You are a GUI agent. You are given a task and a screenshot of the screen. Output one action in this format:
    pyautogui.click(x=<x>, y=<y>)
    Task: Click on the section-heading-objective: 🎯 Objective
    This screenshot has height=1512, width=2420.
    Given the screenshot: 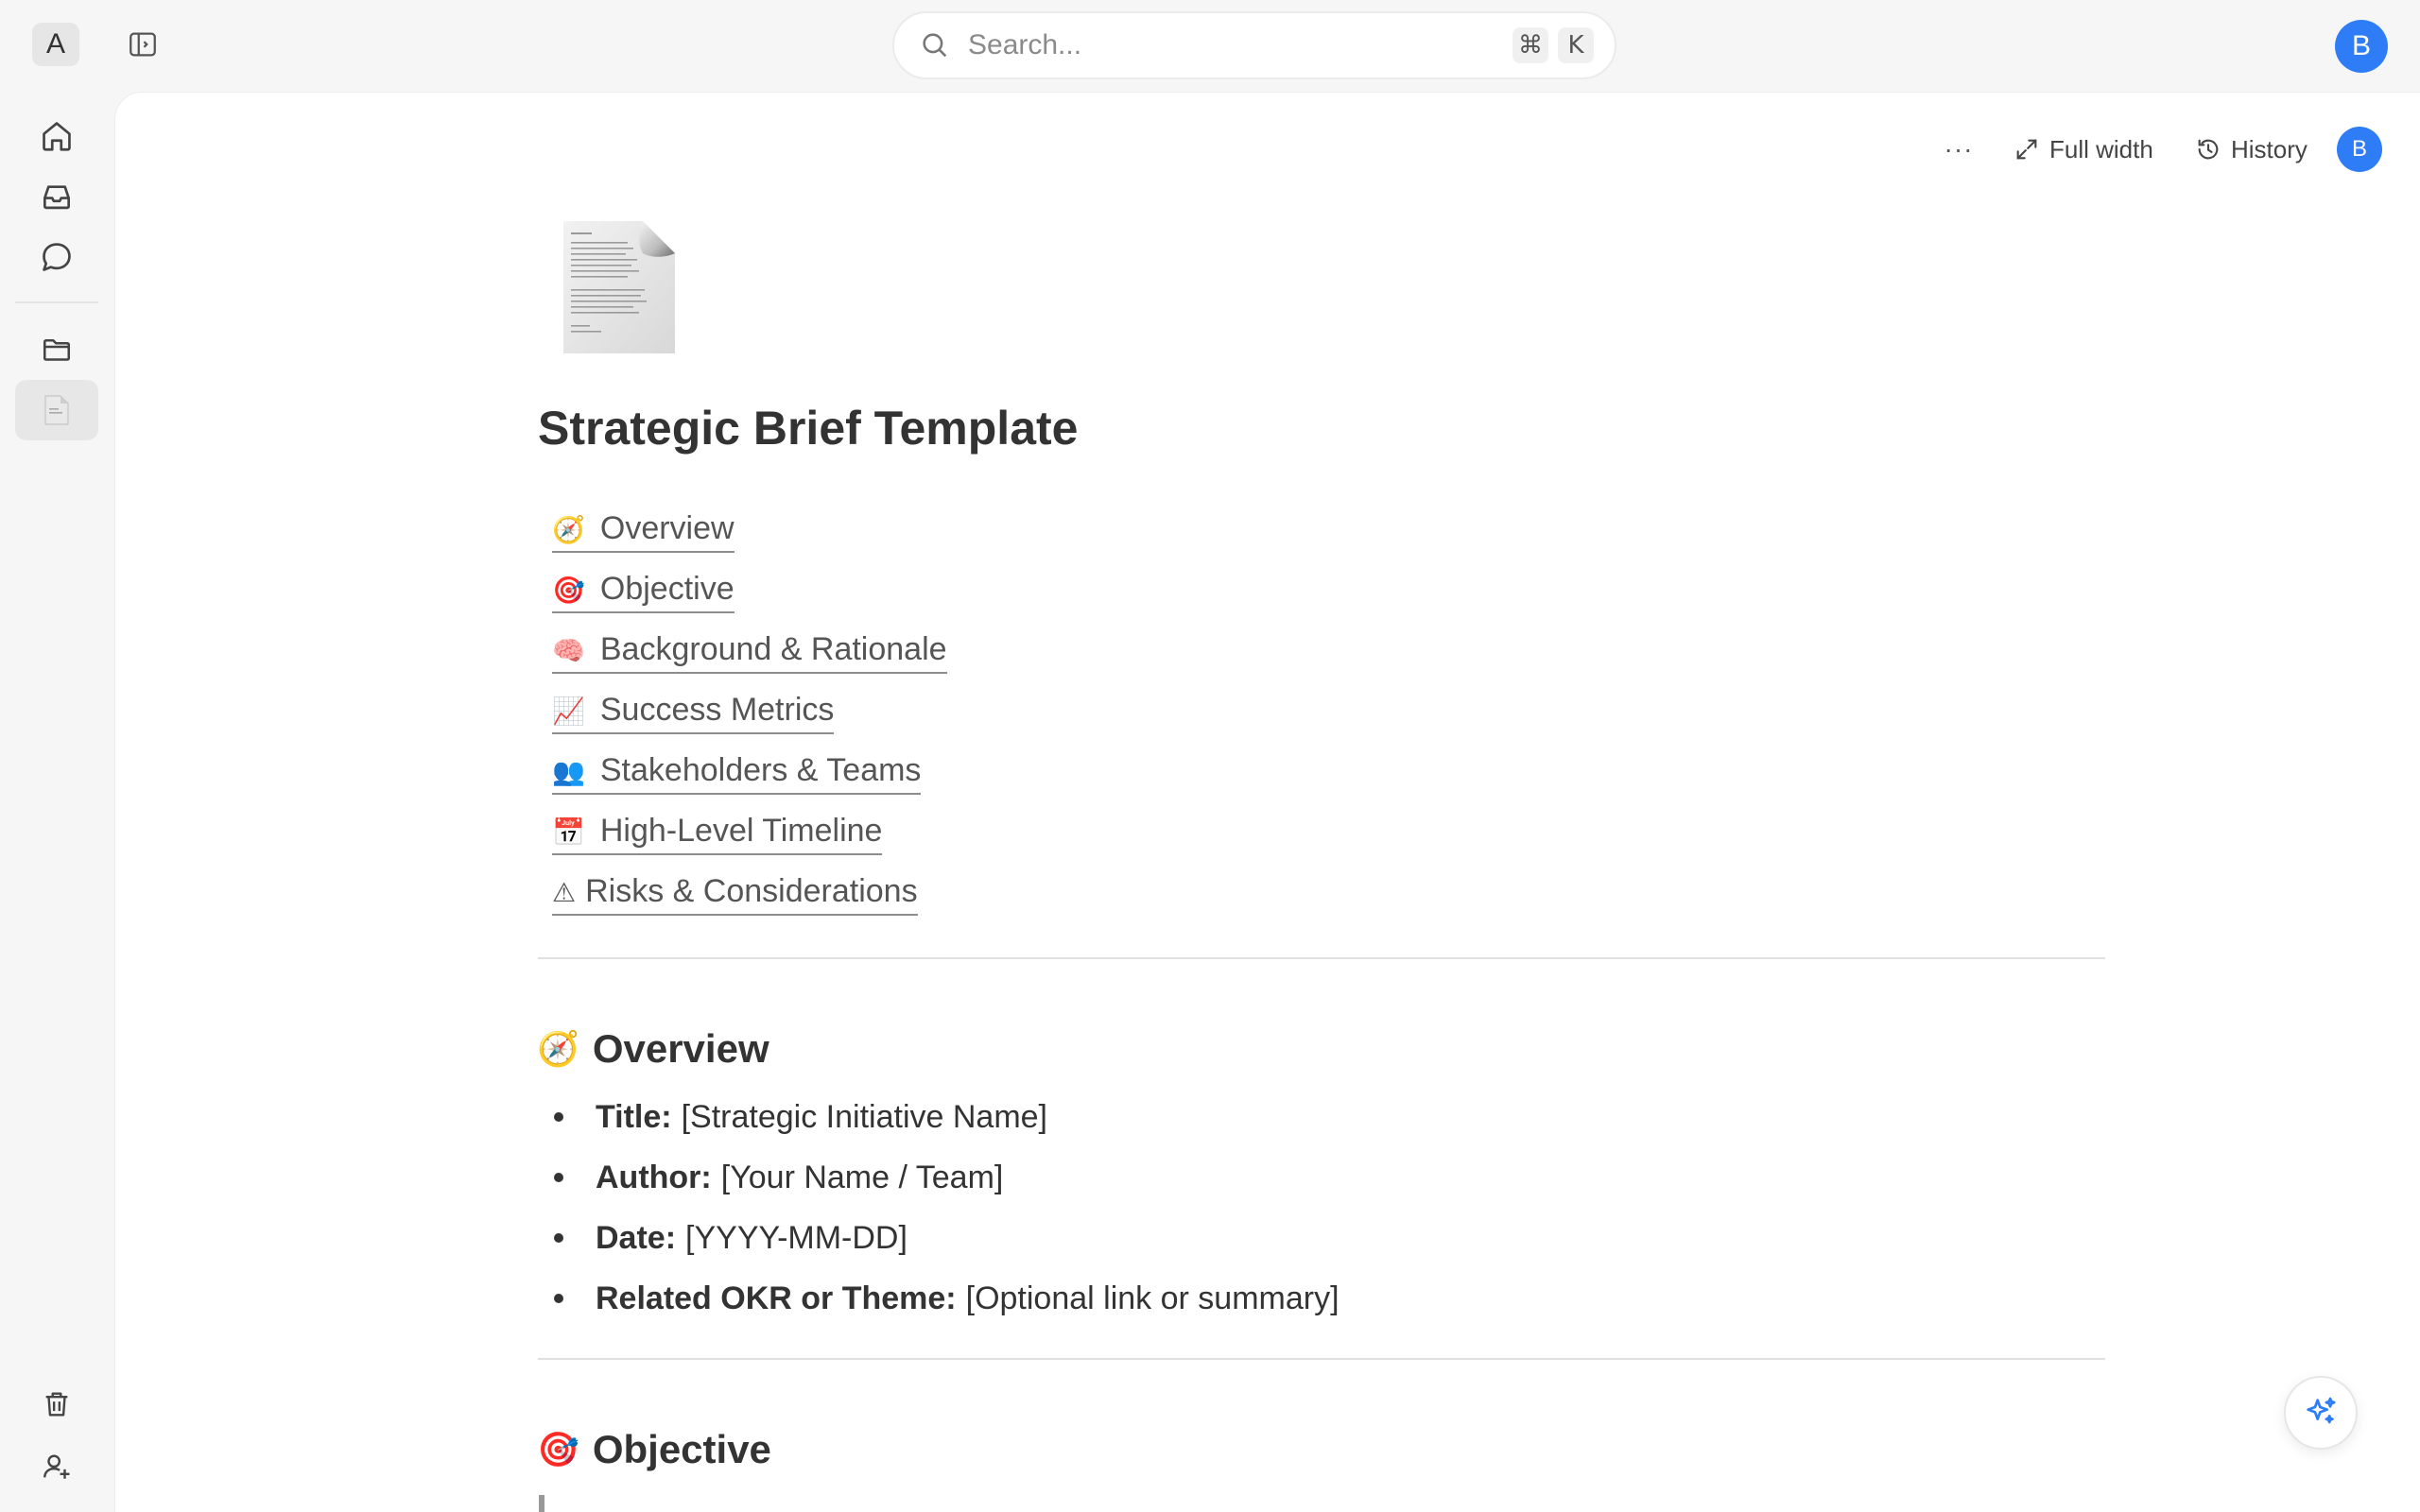 What is the action you would take?
    pyautogui.click(x=654, y=1449)
    